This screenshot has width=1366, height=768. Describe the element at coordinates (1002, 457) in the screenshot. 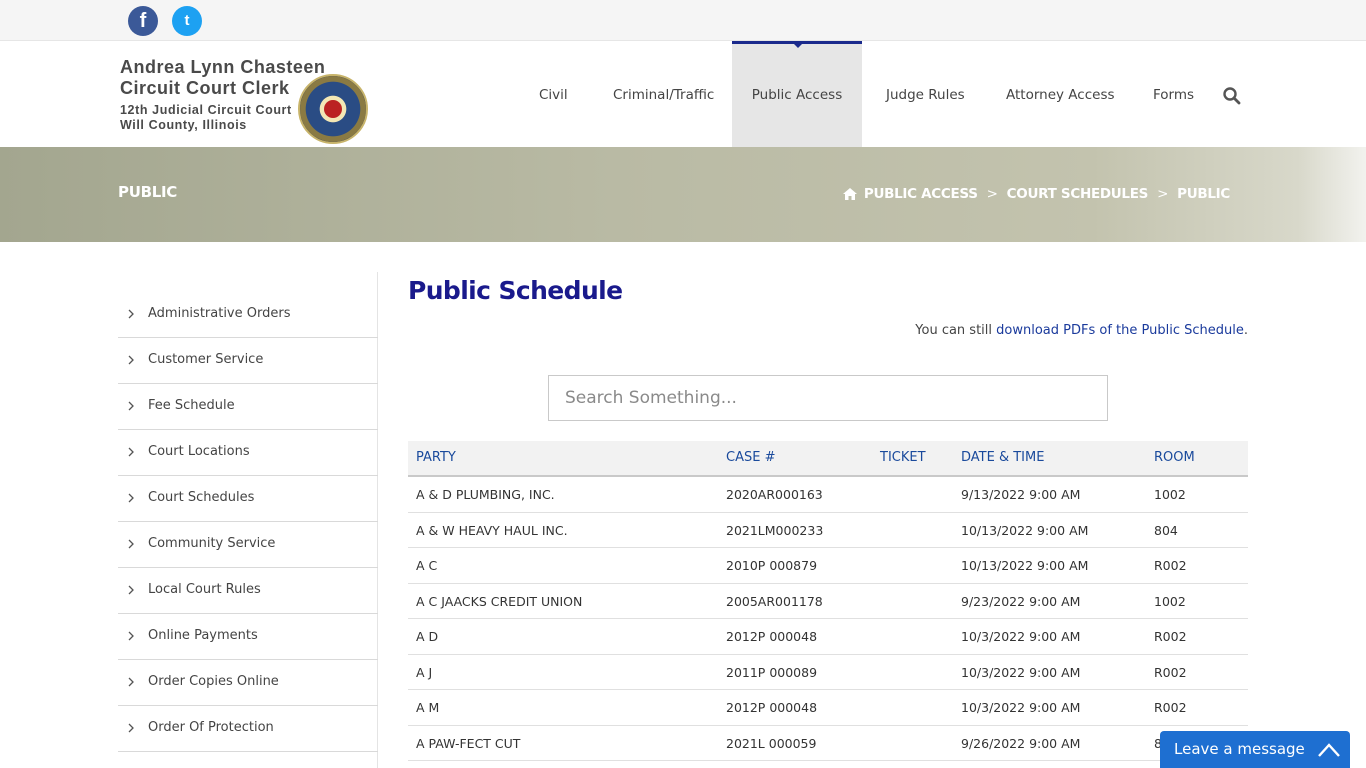

I see `column-header-date-time: DATE & TIME` at that location.